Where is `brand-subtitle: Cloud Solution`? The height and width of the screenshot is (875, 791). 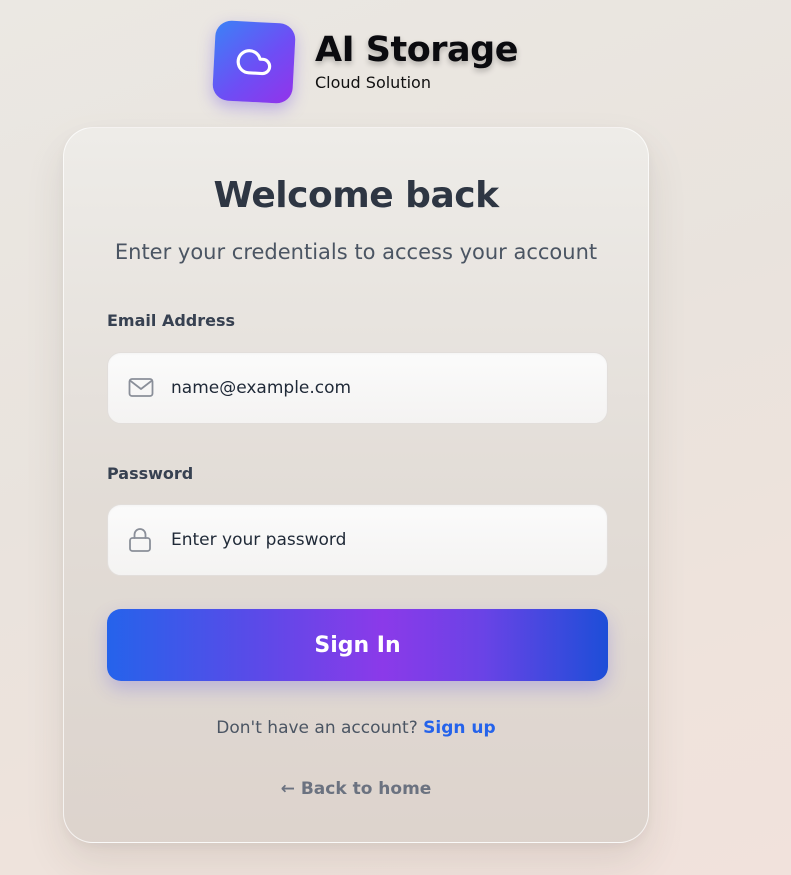
brand-subtitle: Cloud Solution is located at coordinates (373, 82).